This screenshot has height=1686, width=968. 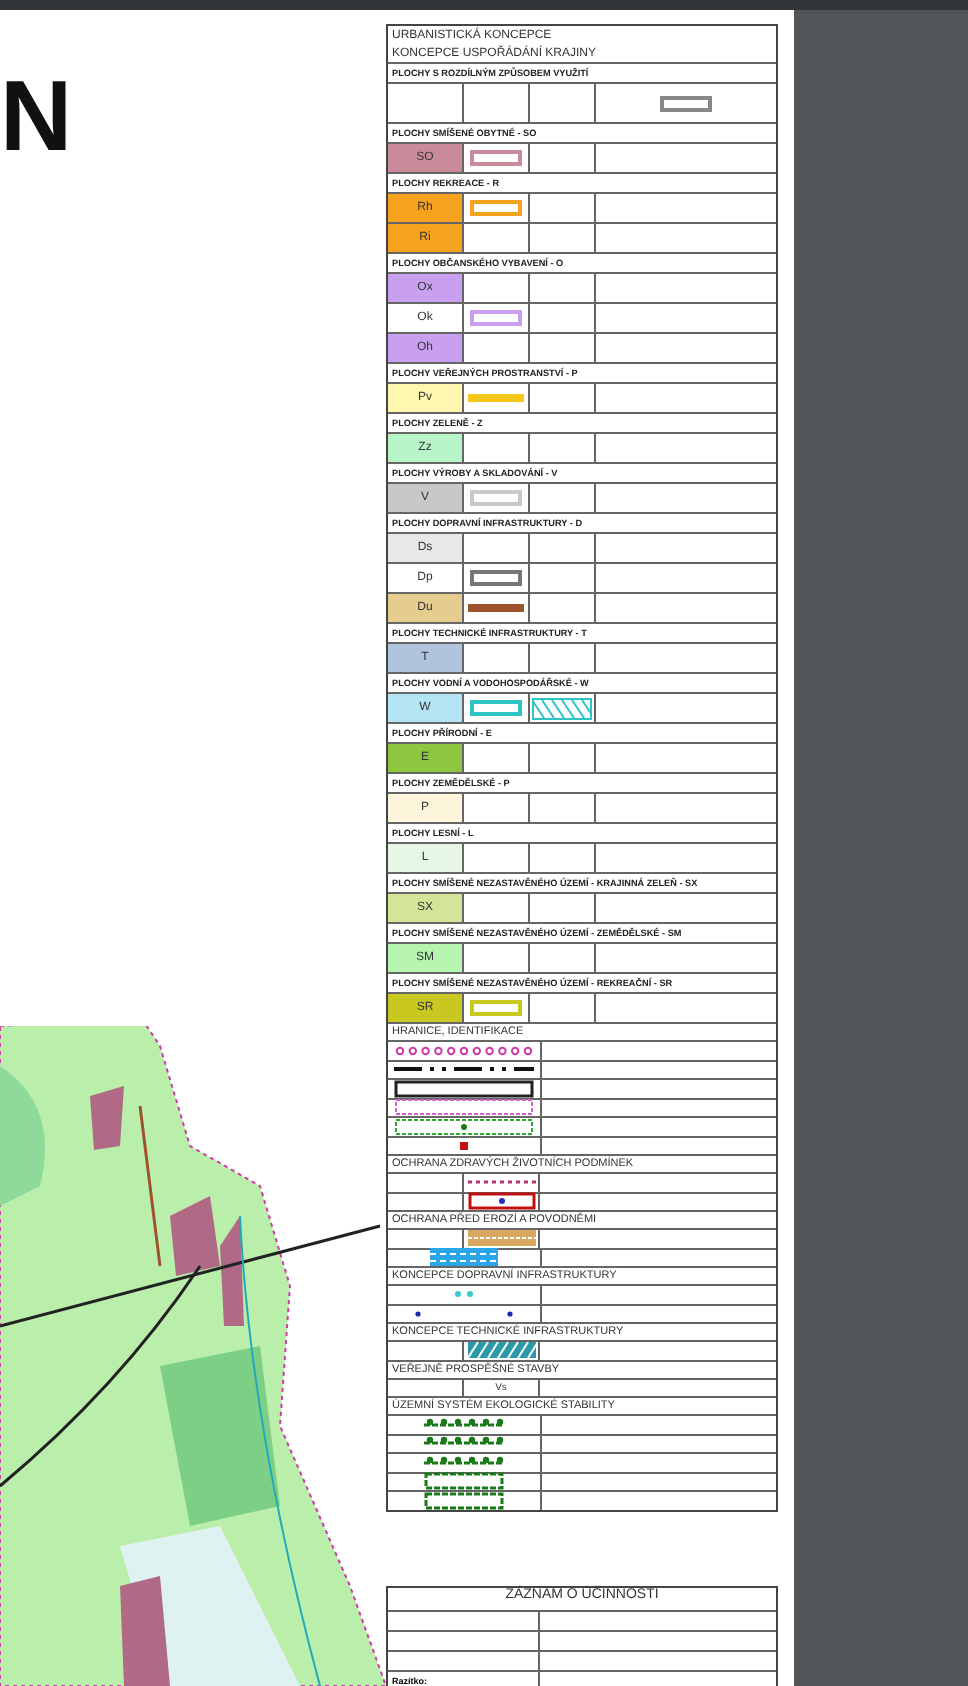 I want to click on map-title: N, so click(x=36, y=116).